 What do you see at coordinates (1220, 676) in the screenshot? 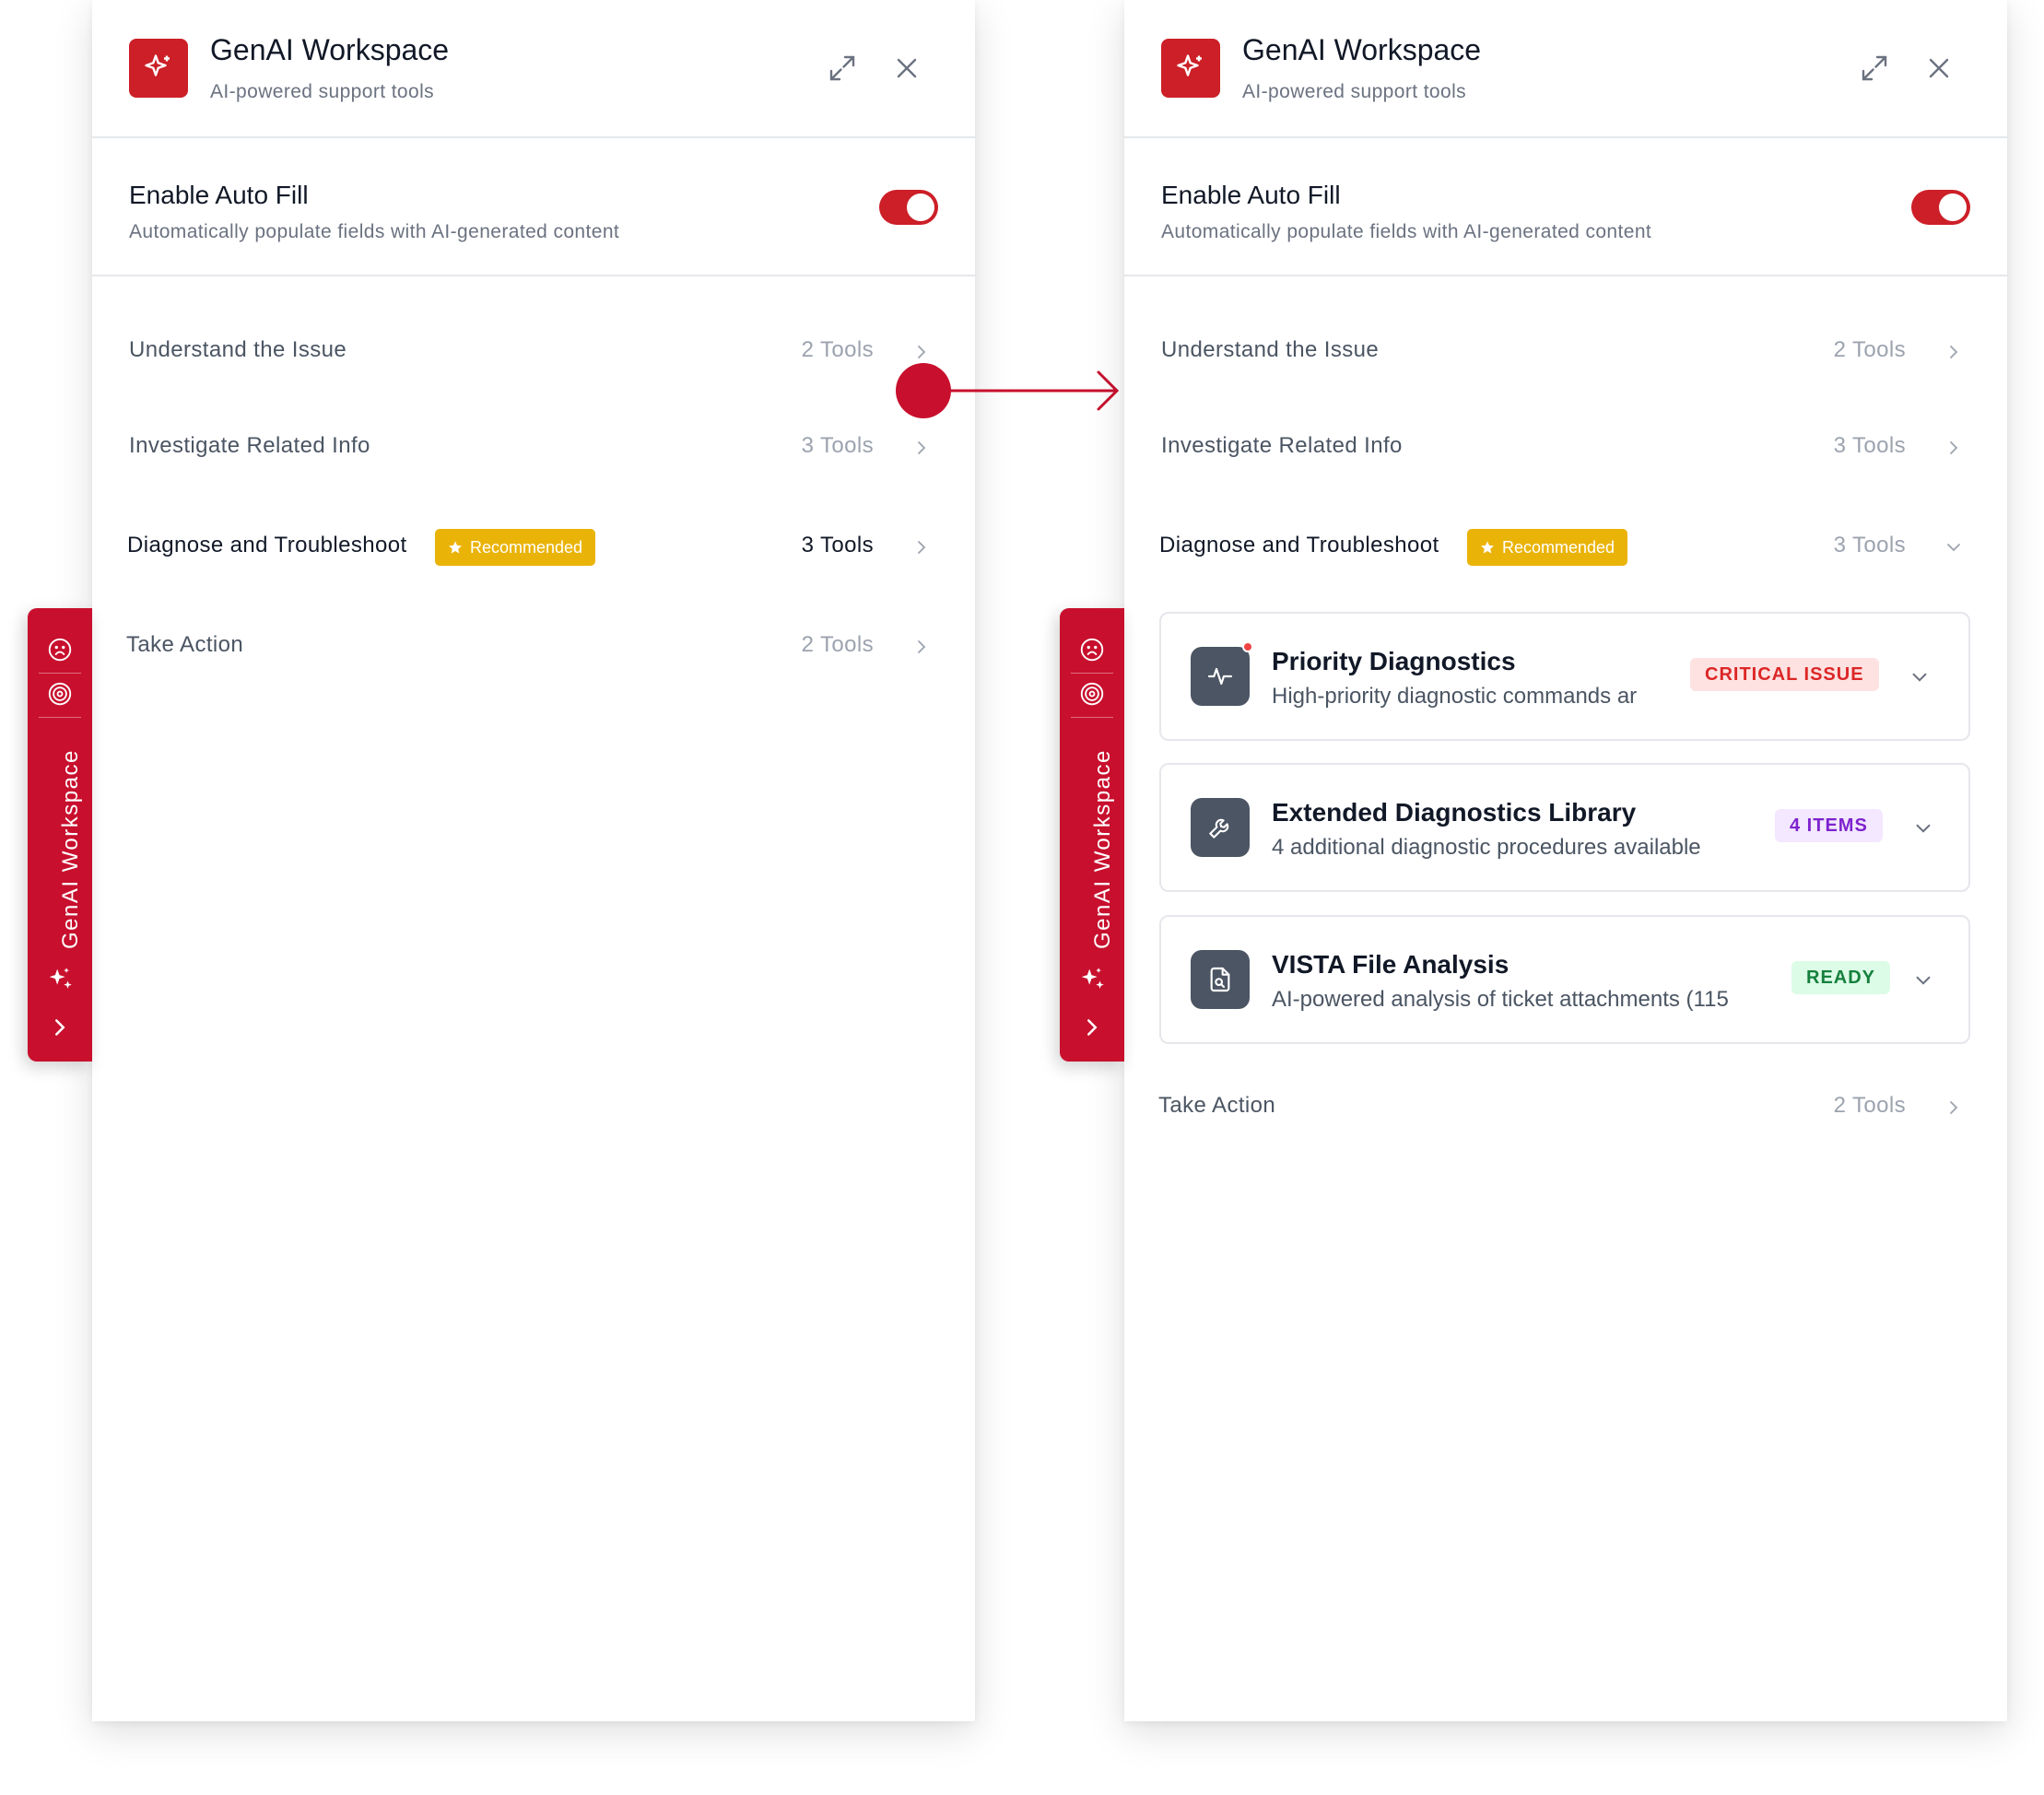
I see `activity-icon` at bounding box center [1220, 676].